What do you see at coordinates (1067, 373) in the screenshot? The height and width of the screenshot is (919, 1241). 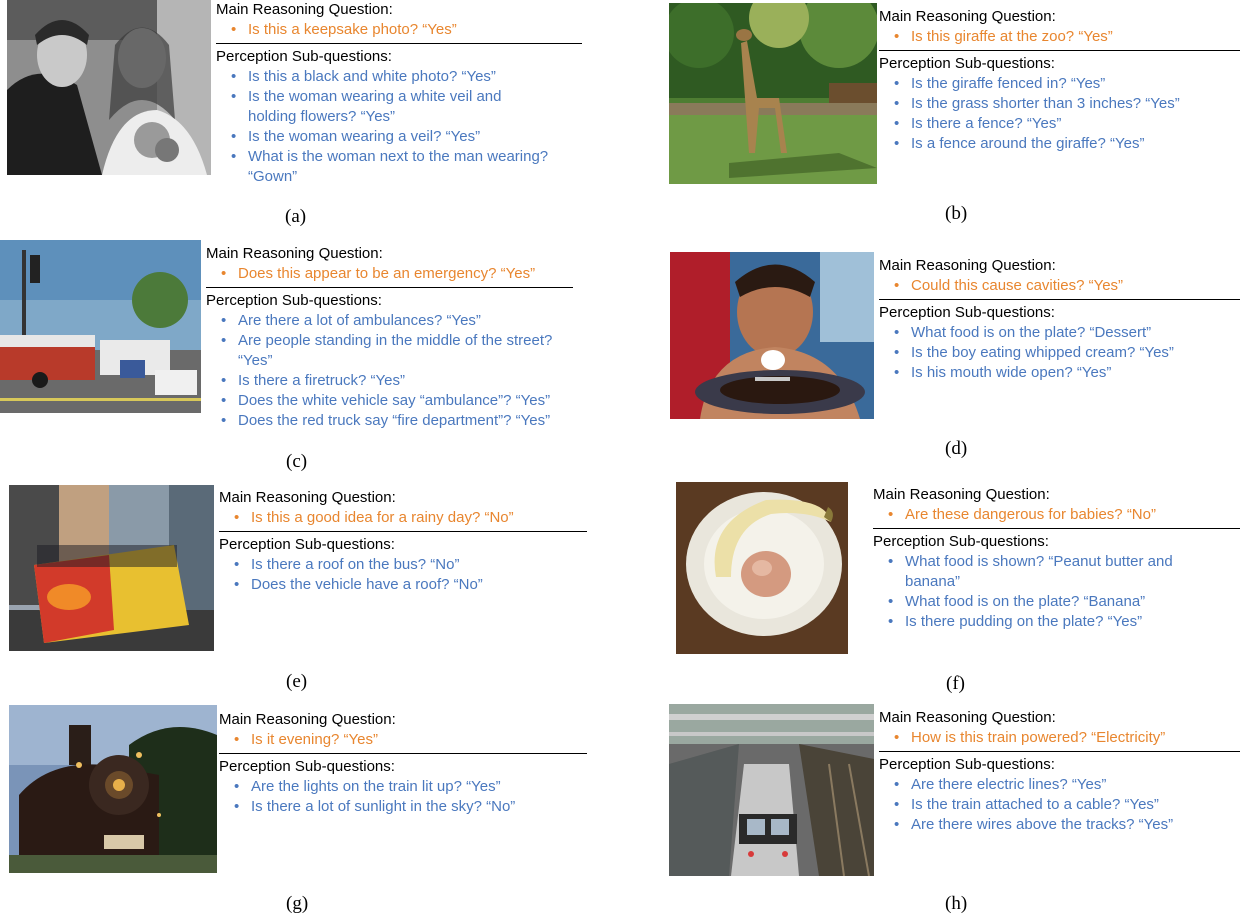 I see `sub-question: Is his mouth wide open? “Yes”` at bounding box center [1067, 373].